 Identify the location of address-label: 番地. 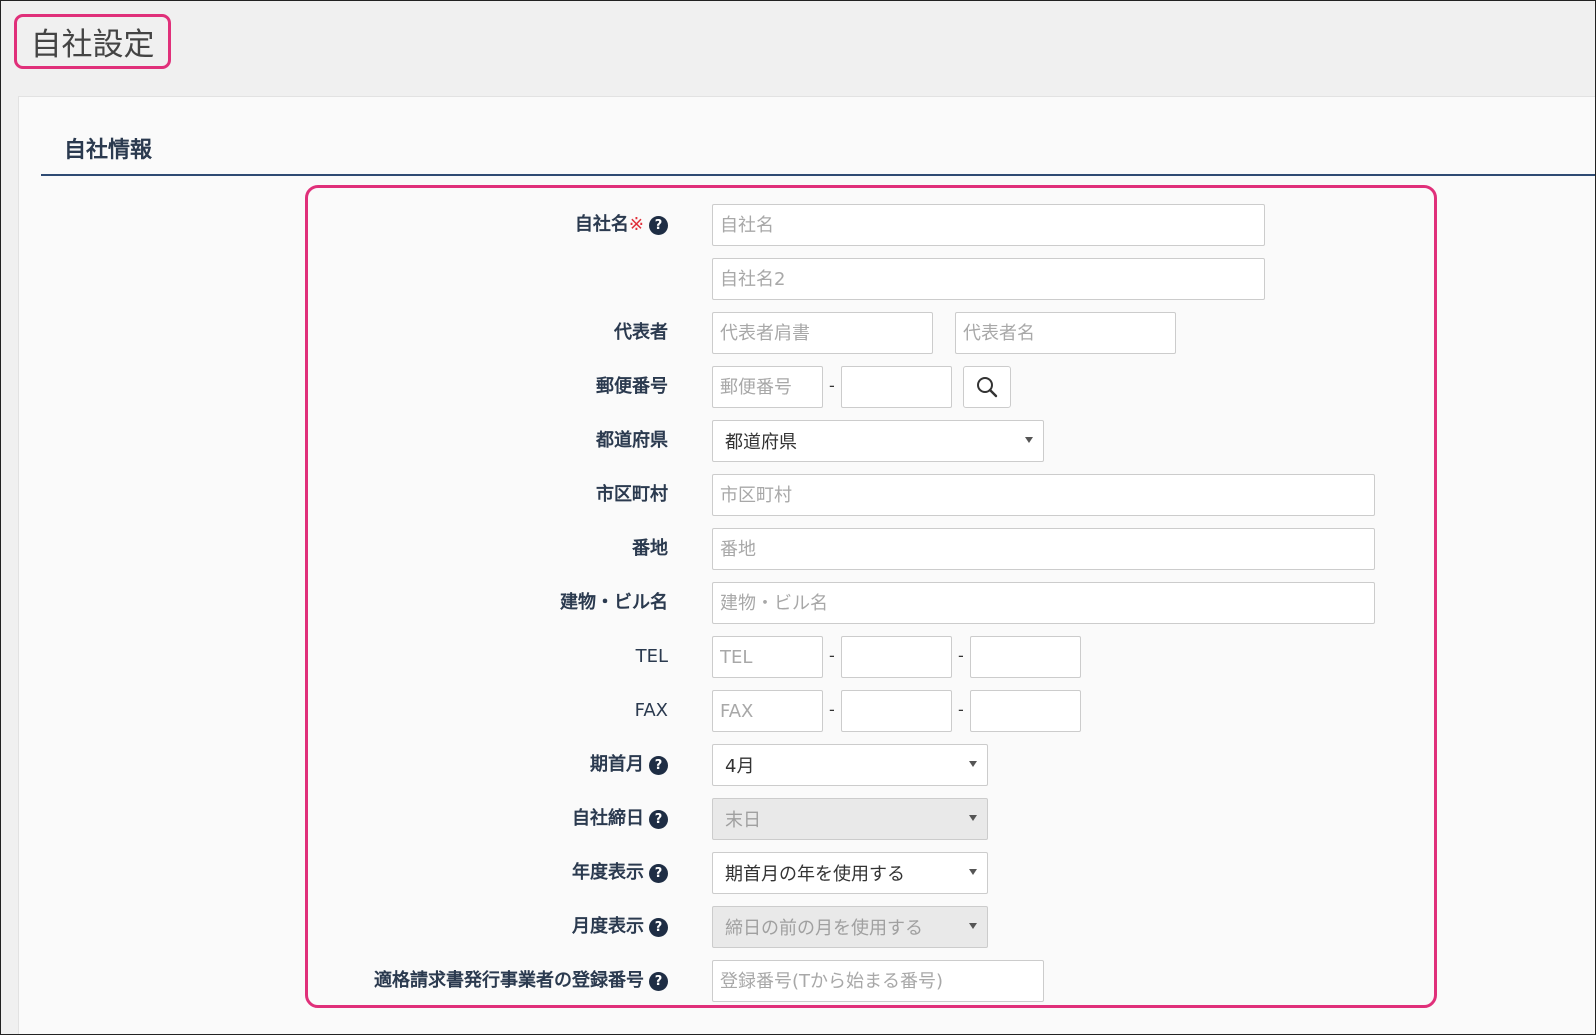
(650, 549).